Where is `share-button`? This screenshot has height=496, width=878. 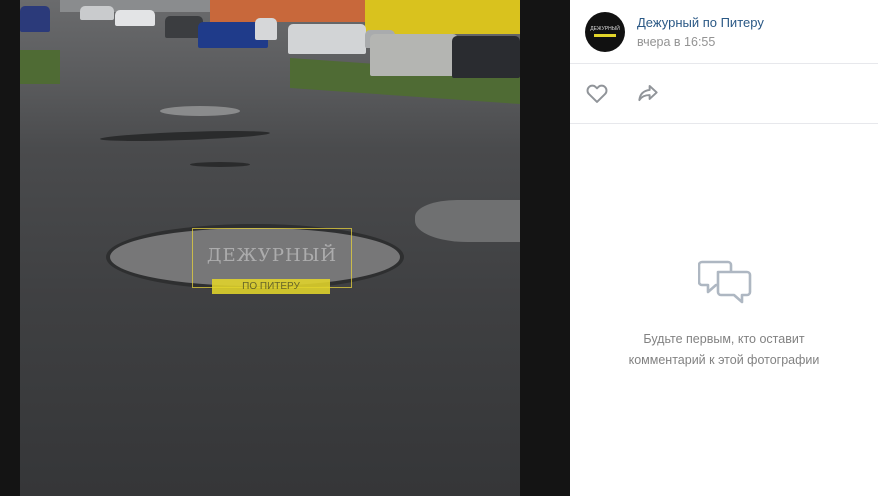 share-button is located at coordinates (648, 93).